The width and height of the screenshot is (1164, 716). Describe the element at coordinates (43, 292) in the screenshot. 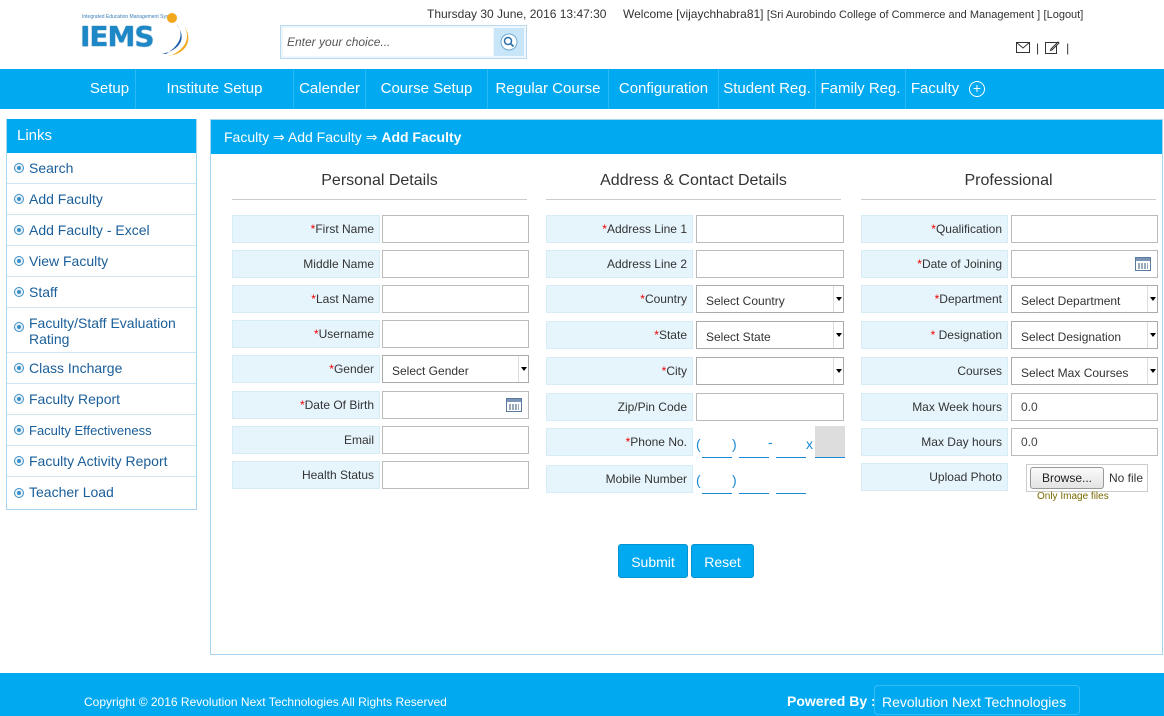

I see `sidebar-item-label: Staff` at that location.